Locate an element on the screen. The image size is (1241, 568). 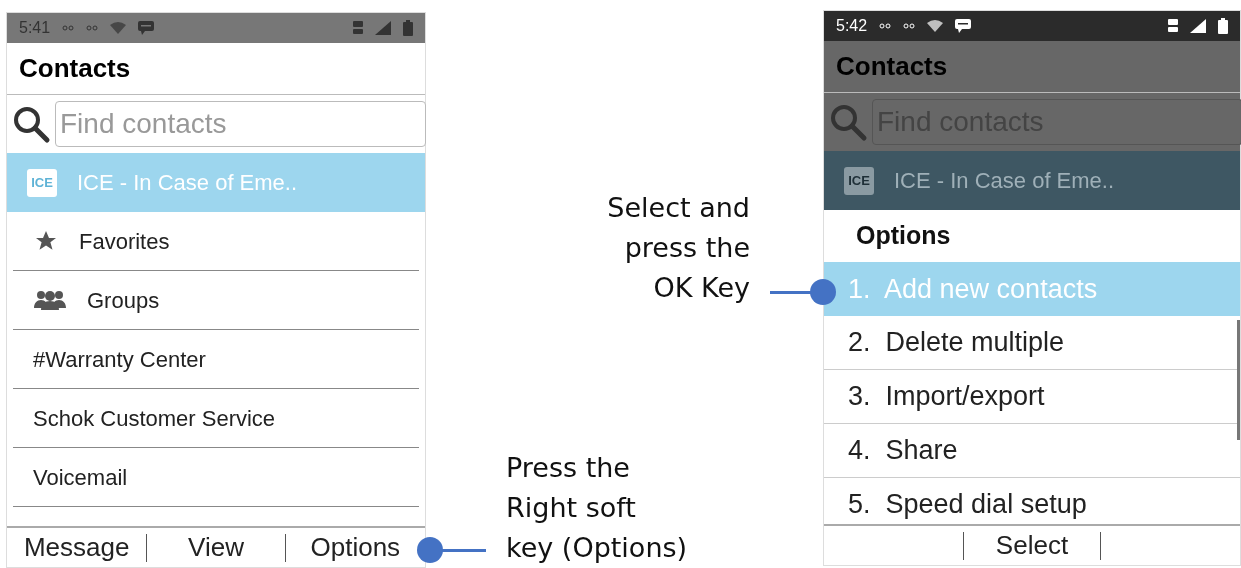
contact-name: #Warranty Center is located at coordinates (119, 359).